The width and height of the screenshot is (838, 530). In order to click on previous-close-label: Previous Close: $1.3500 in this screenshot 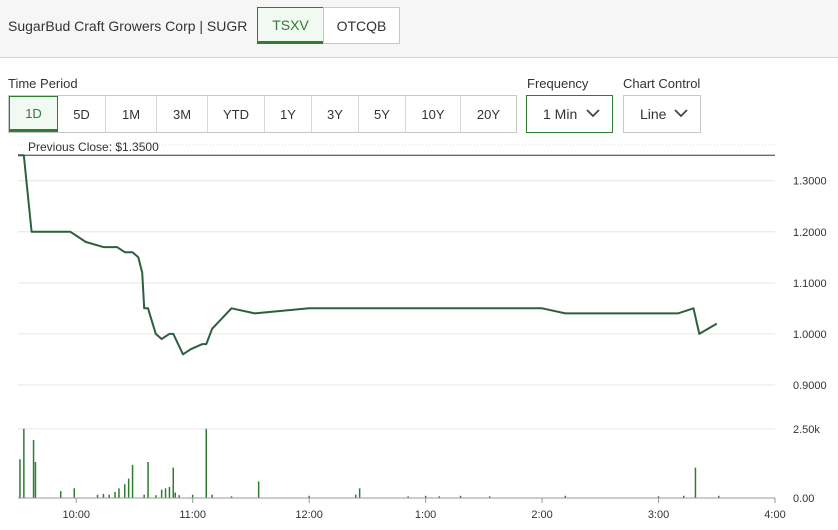, I will do `click(93, 147)`.